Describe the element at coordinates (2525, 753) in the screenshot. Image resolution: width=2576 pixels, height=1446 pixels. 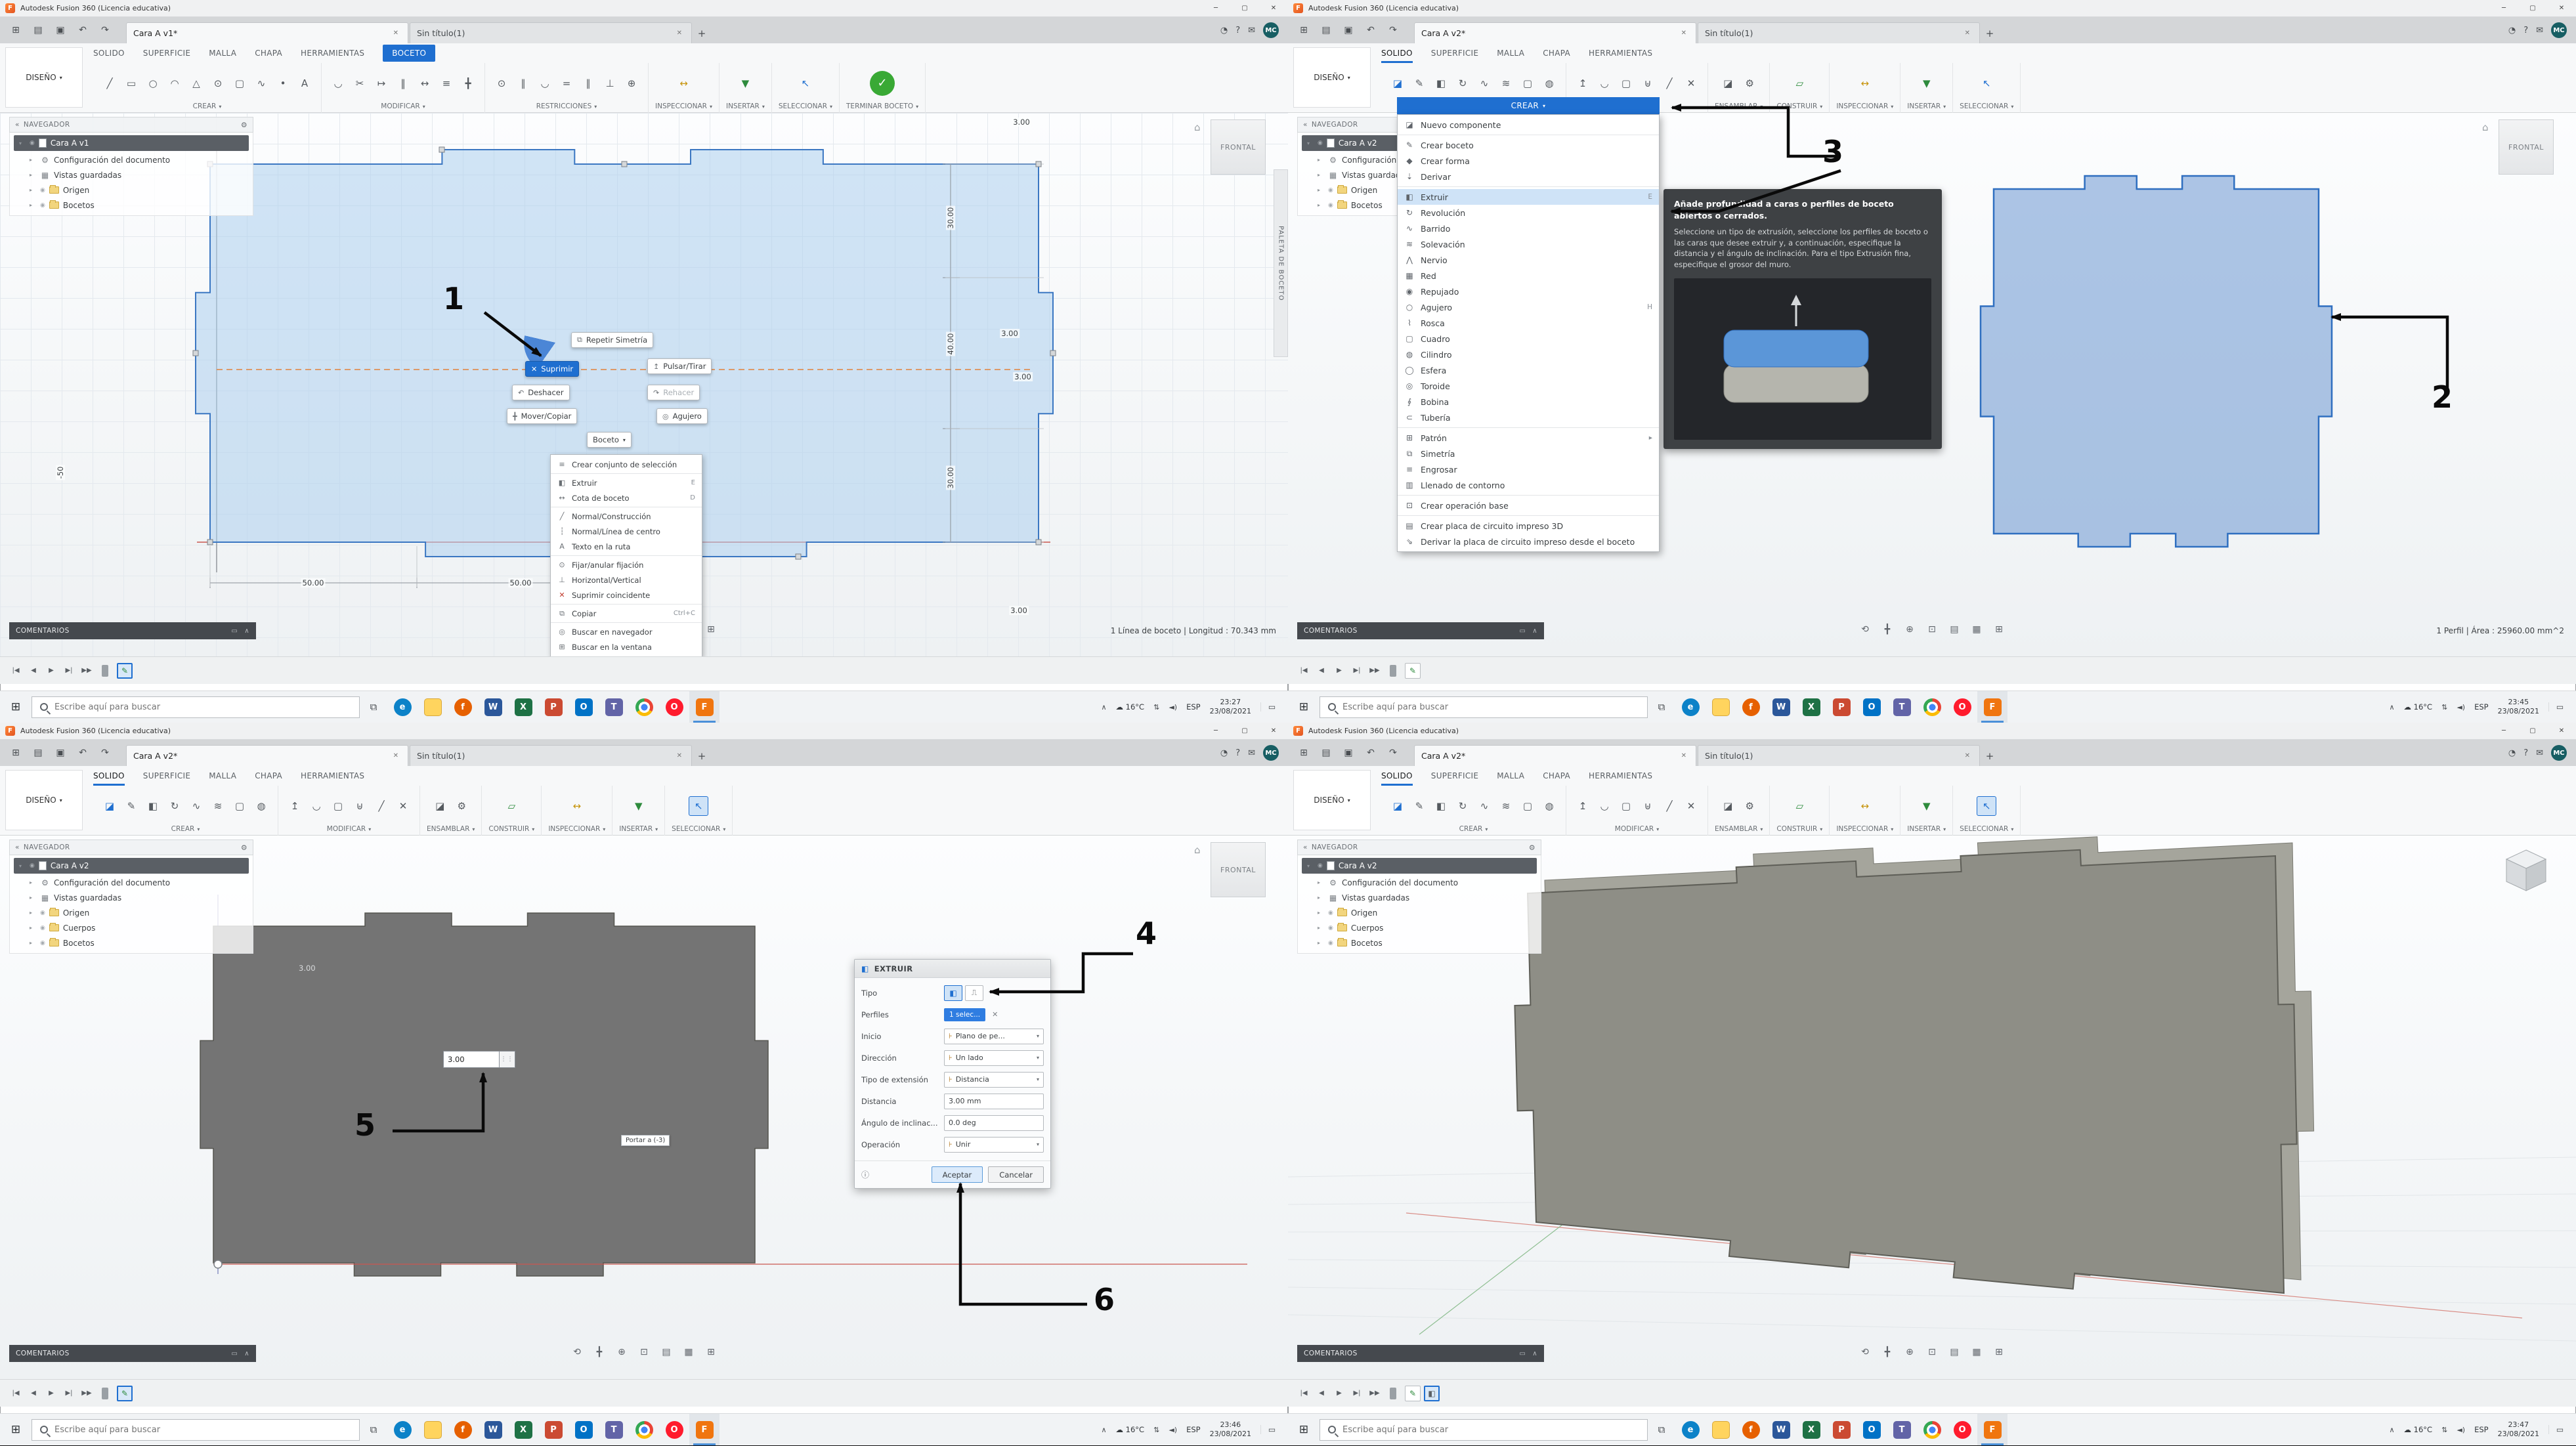
I see `help-icon: ?` at that location.